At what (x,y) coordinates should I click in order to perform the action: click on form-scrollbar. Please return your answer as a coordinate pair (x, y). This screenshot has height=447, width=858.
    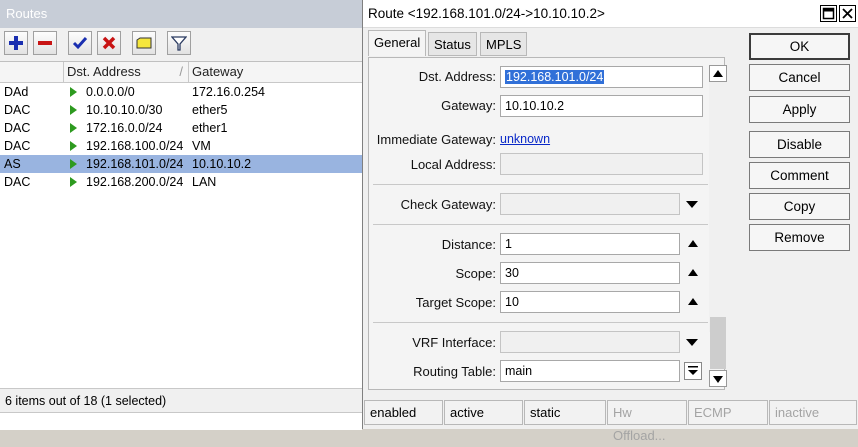
    Looking at the image, I should click on (718, 227).